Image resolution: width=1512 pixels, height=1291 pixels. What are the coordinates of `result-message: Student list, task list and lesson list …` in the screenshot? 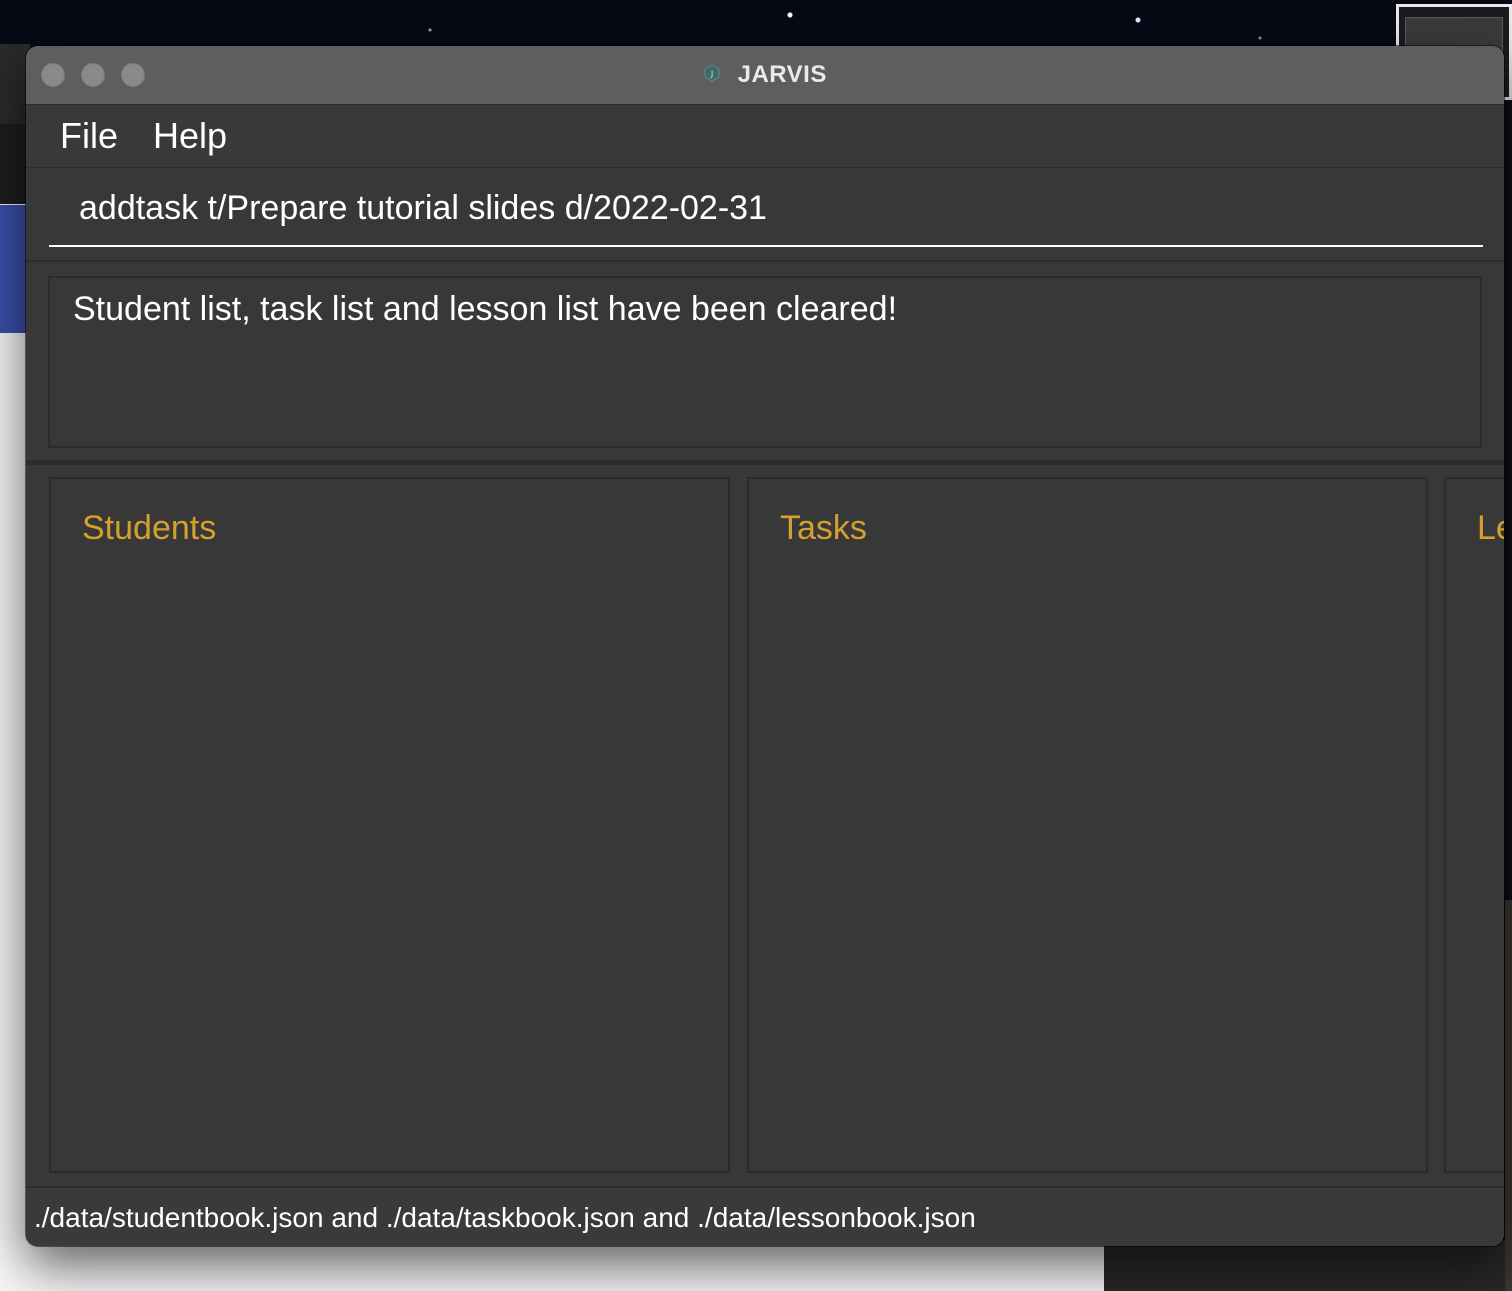 It's located at (485, 309).